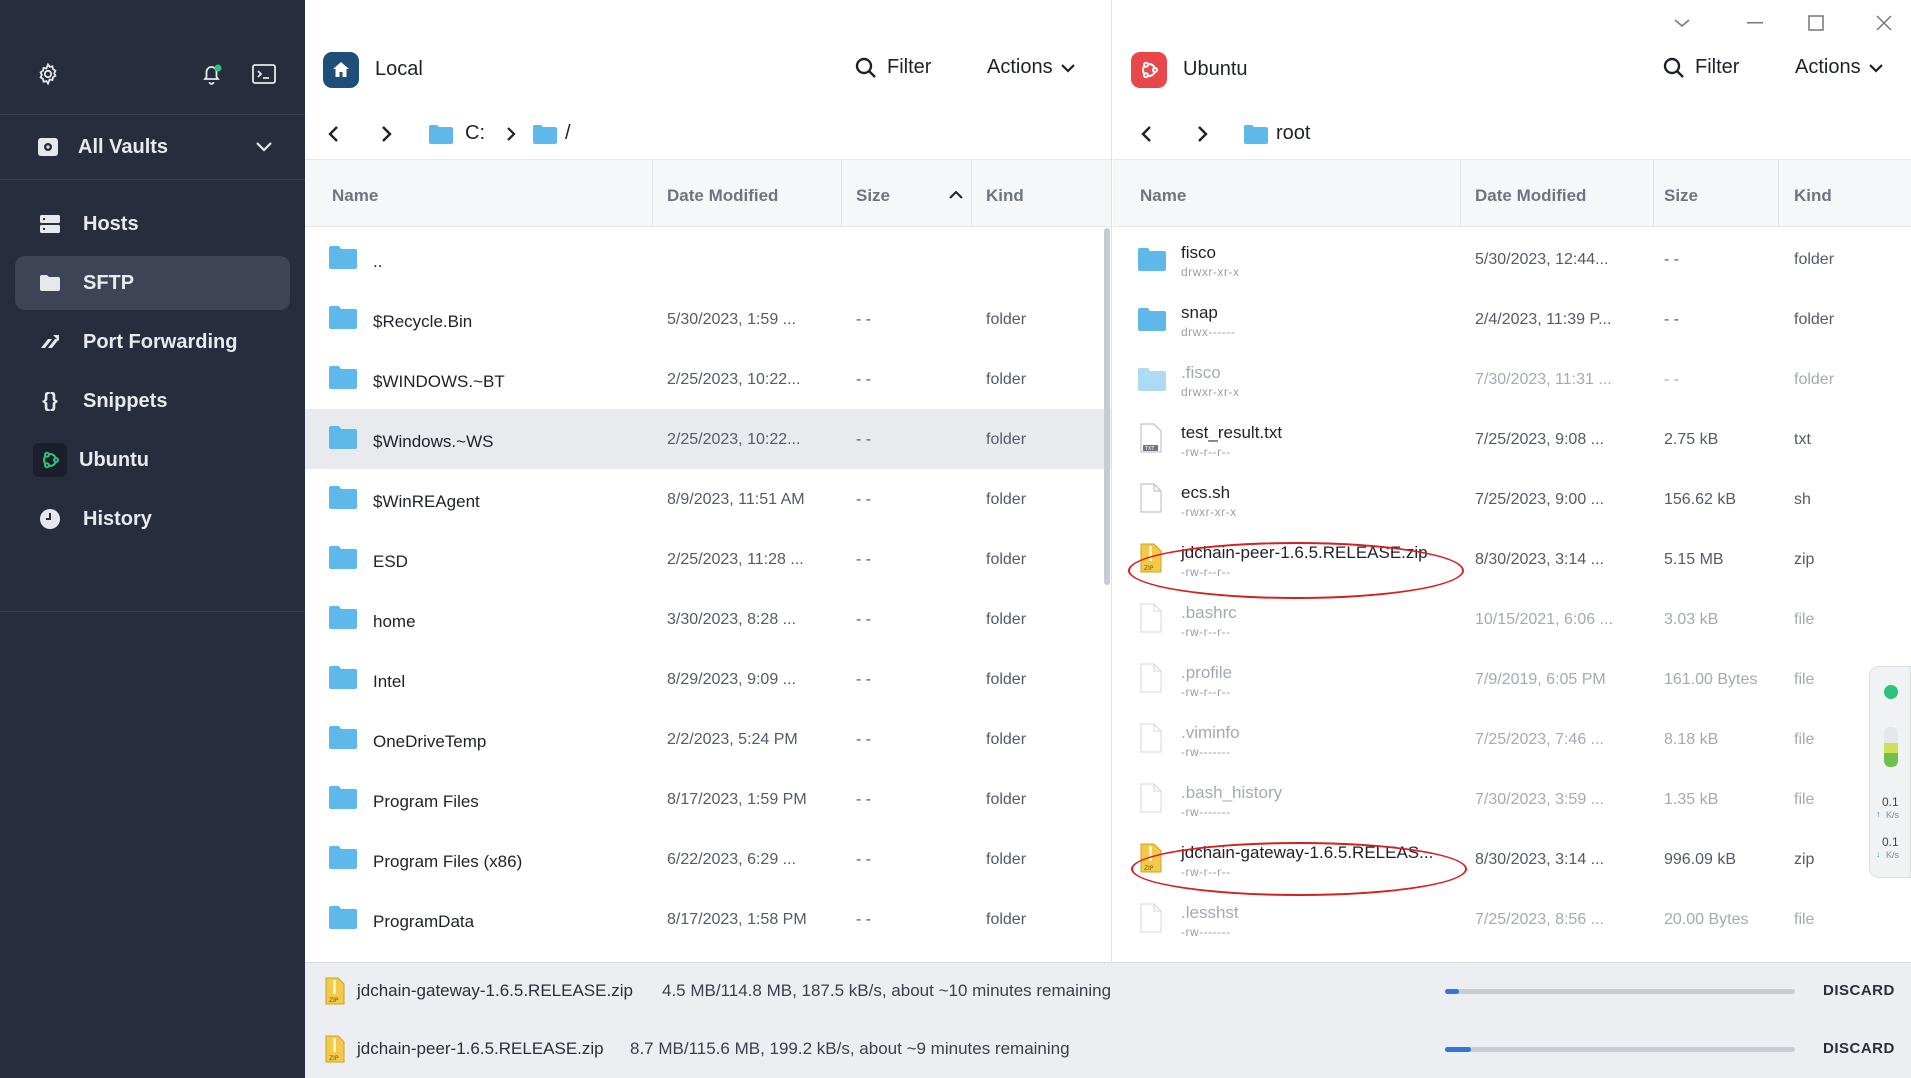 This screenshot has width=1911, height=1078. Describe the element at coordinates (1890, 772) in the screenshot. I see `network-speed-widget: 0.1 ↑ K/s 0.1 ↓ K/s` at that location.